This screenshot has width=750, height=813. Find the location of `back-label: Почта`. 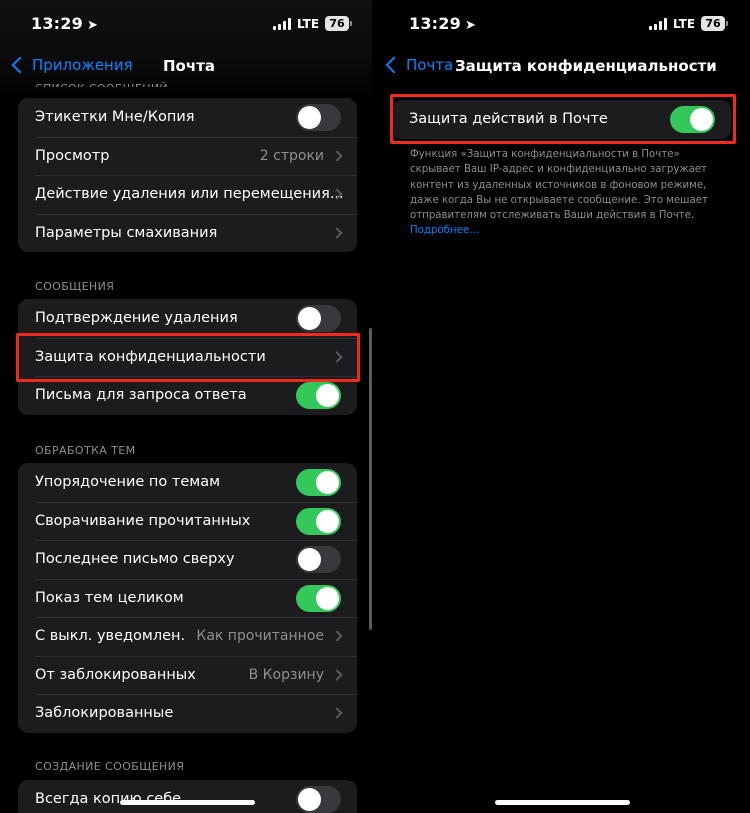

back-label: Почта is located at coordinates (430, 65).